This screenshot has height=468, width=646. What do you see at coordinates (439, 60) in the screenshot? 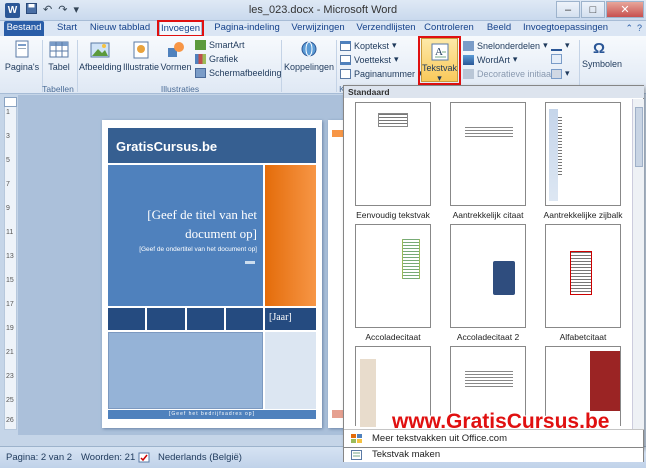
I see `highlight-box` at bounding box center [439, 60].